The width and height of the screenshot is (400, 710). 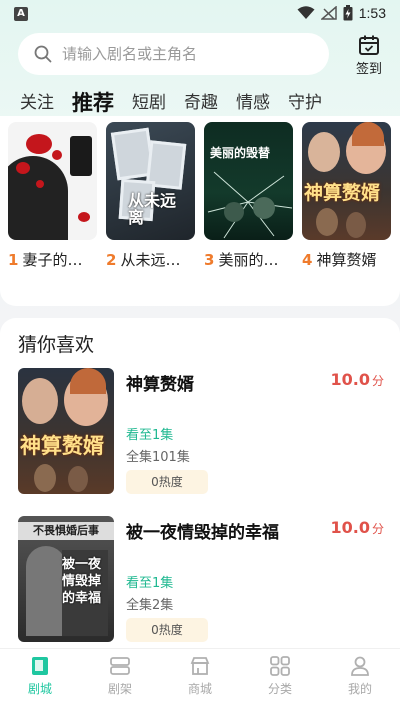 I want to click on poster-image: 美丽的毁替, so click(x=248, y=181).